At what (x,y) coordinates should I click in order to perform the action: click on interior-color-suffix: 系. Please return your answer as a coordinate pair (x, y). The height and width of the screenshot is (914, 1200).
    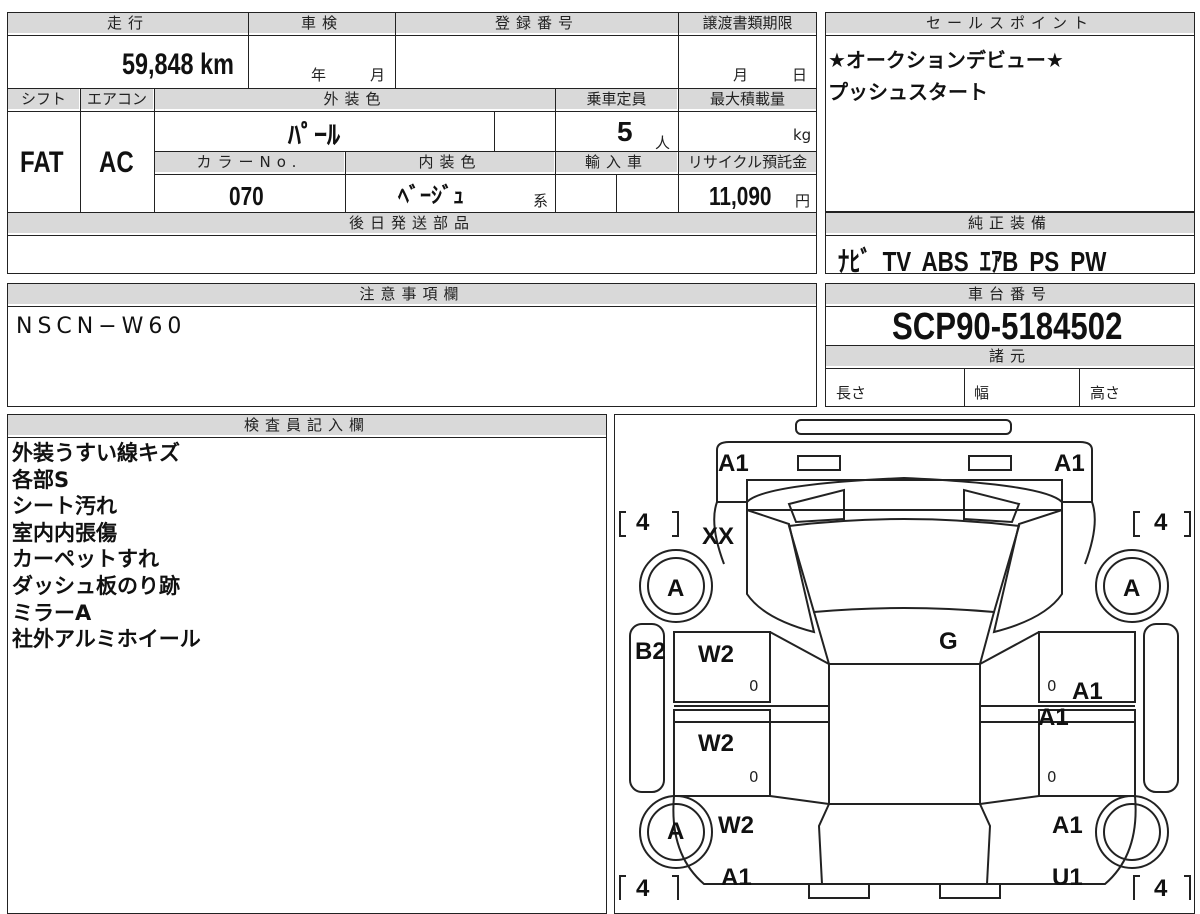
    Looking at the image, I should click on (541, 201).